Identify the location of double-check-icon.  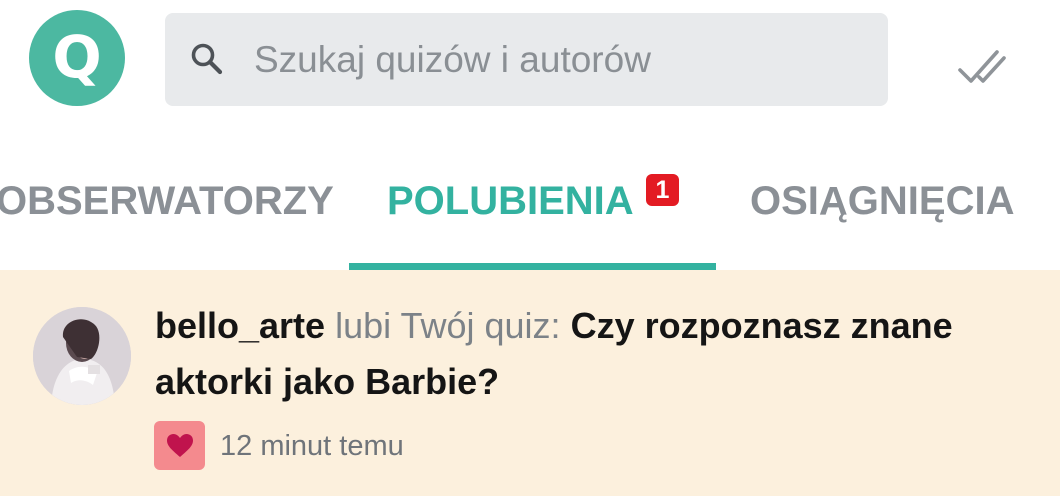
(982, 67).